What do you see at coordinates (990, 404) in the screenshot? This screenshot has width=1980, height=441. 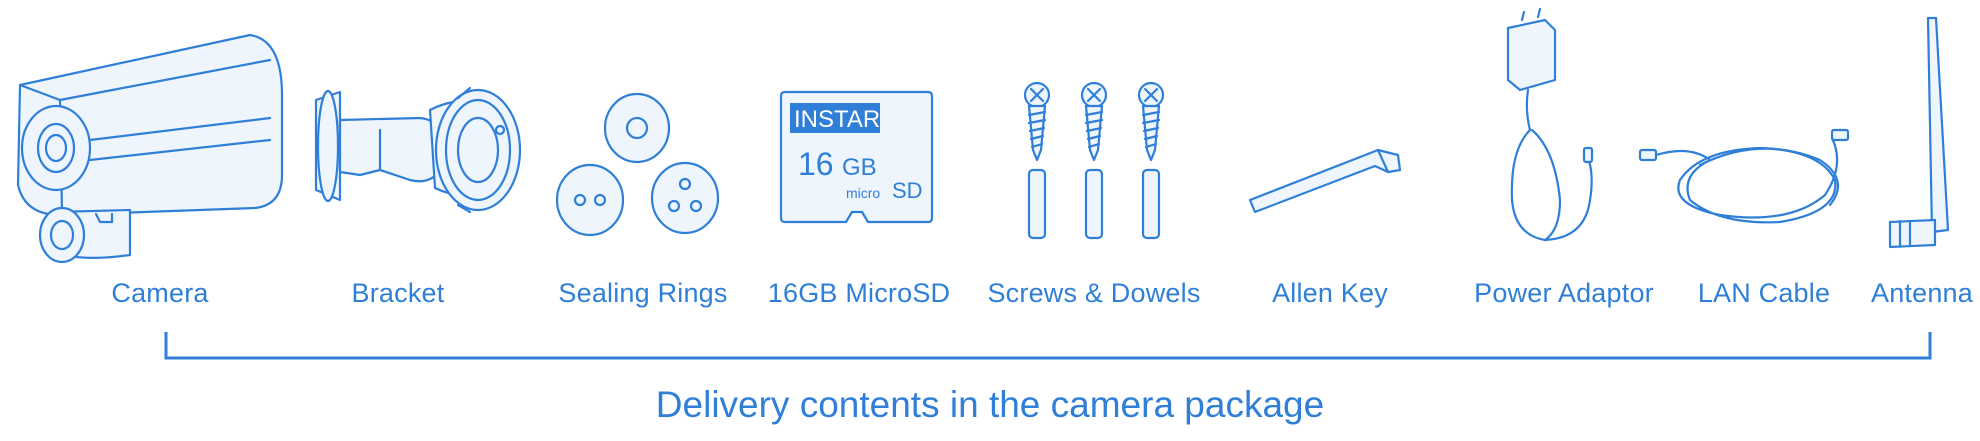 I see `caption: Delivery contents in the camera package` at bounding box center [990, 404].